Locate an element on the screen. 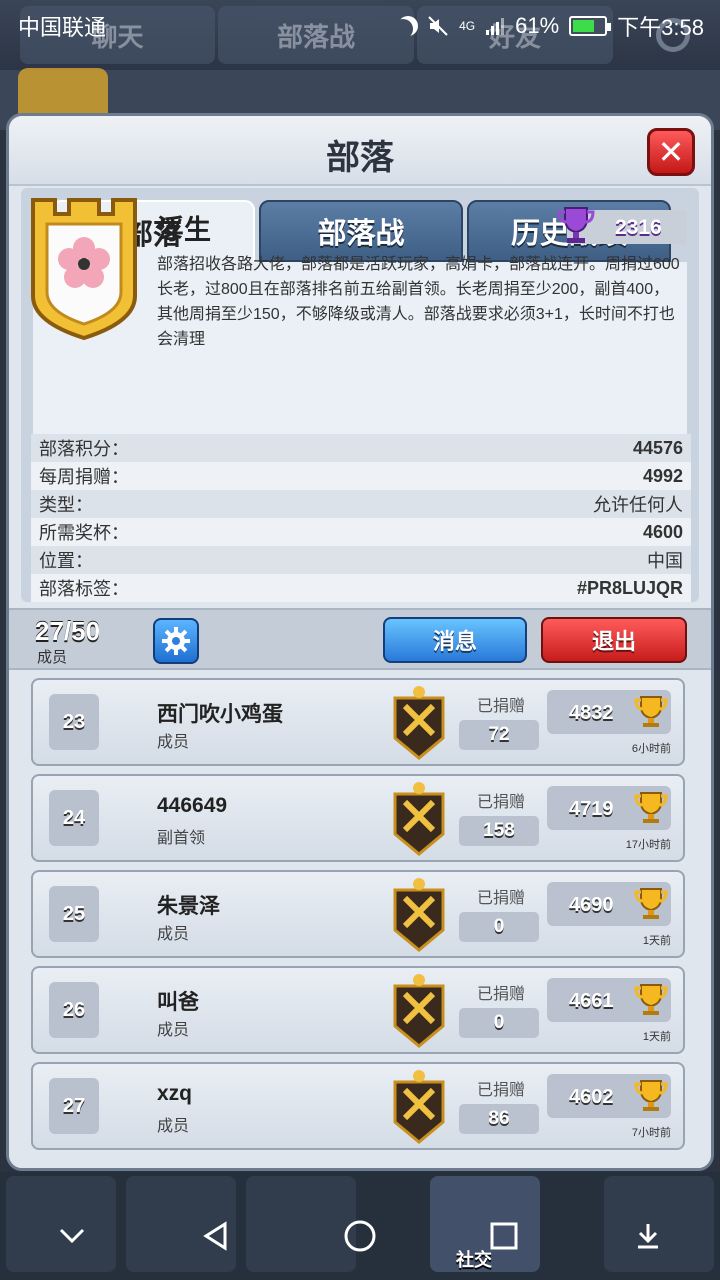 Image resolution: width=720 pixels, height=1280 pixels. member-row: 23 西门吹小鸡蛋 成员 已捐赠 72 4832 6小时前 is located at coordinates (358, 722).